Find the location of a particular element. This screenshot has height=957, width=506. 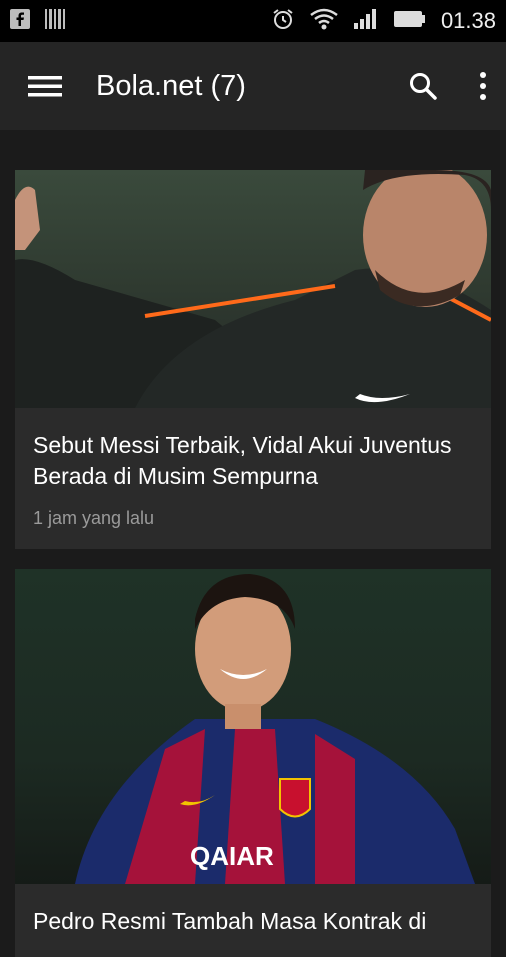

article-time: 1 jam yang lalu is located at coordinates (94, 518).